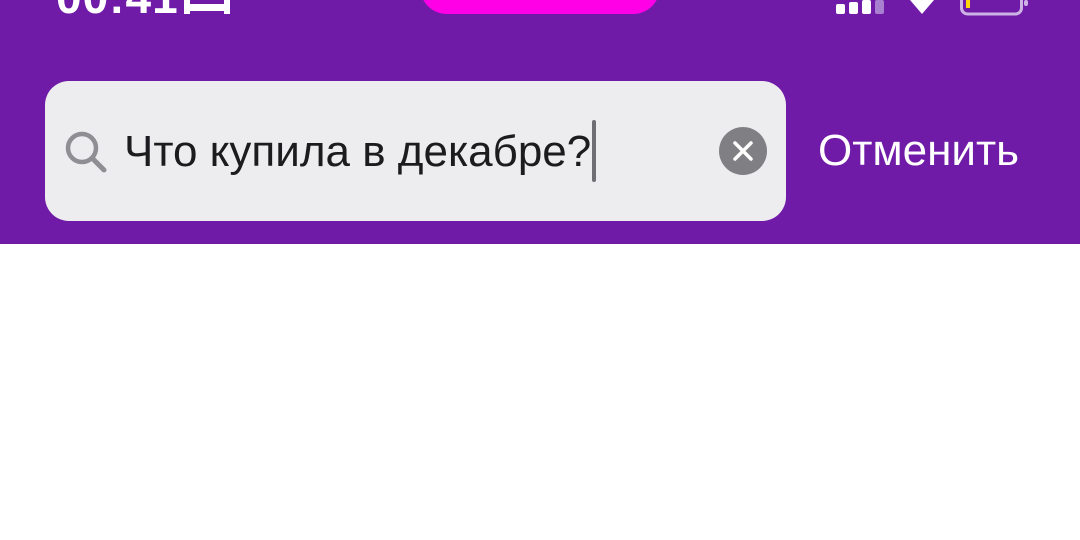  I want to click on battery-icon, so click(994, 8).